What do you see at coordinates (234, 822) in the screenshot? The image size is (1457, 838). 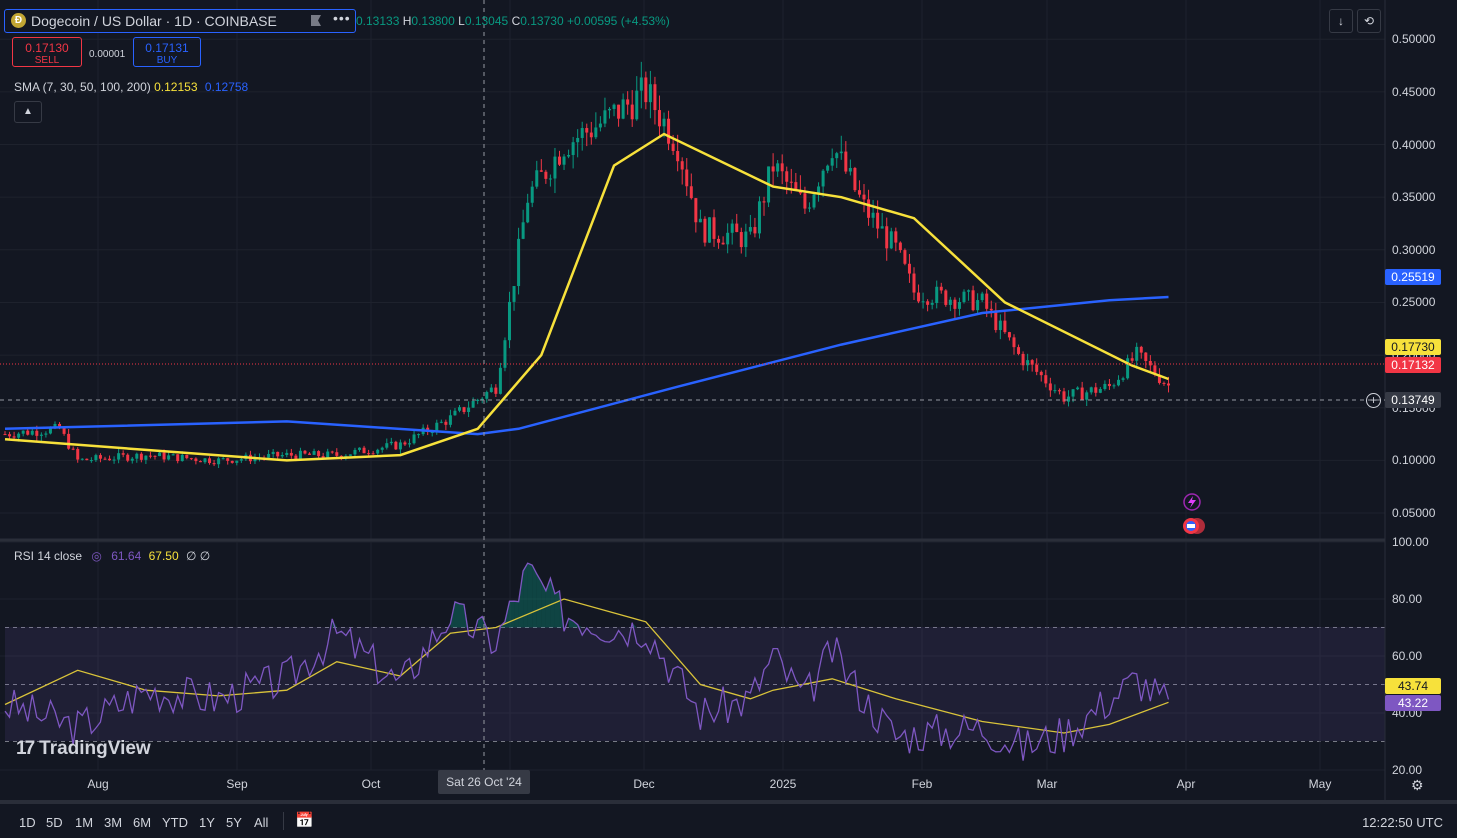 I see `timeframe-button-5y: 5Y` at bounding box center [234, 822].